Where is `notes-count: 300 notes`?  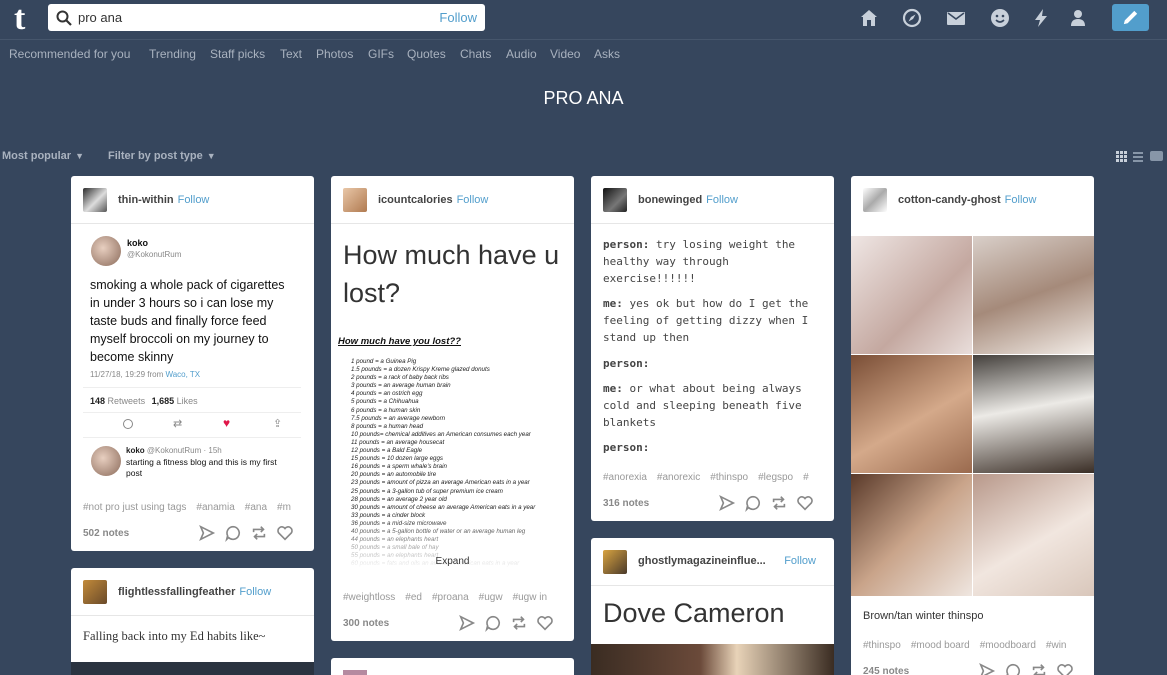
notes-count: 300 notes is located at coordinates (366, 623).